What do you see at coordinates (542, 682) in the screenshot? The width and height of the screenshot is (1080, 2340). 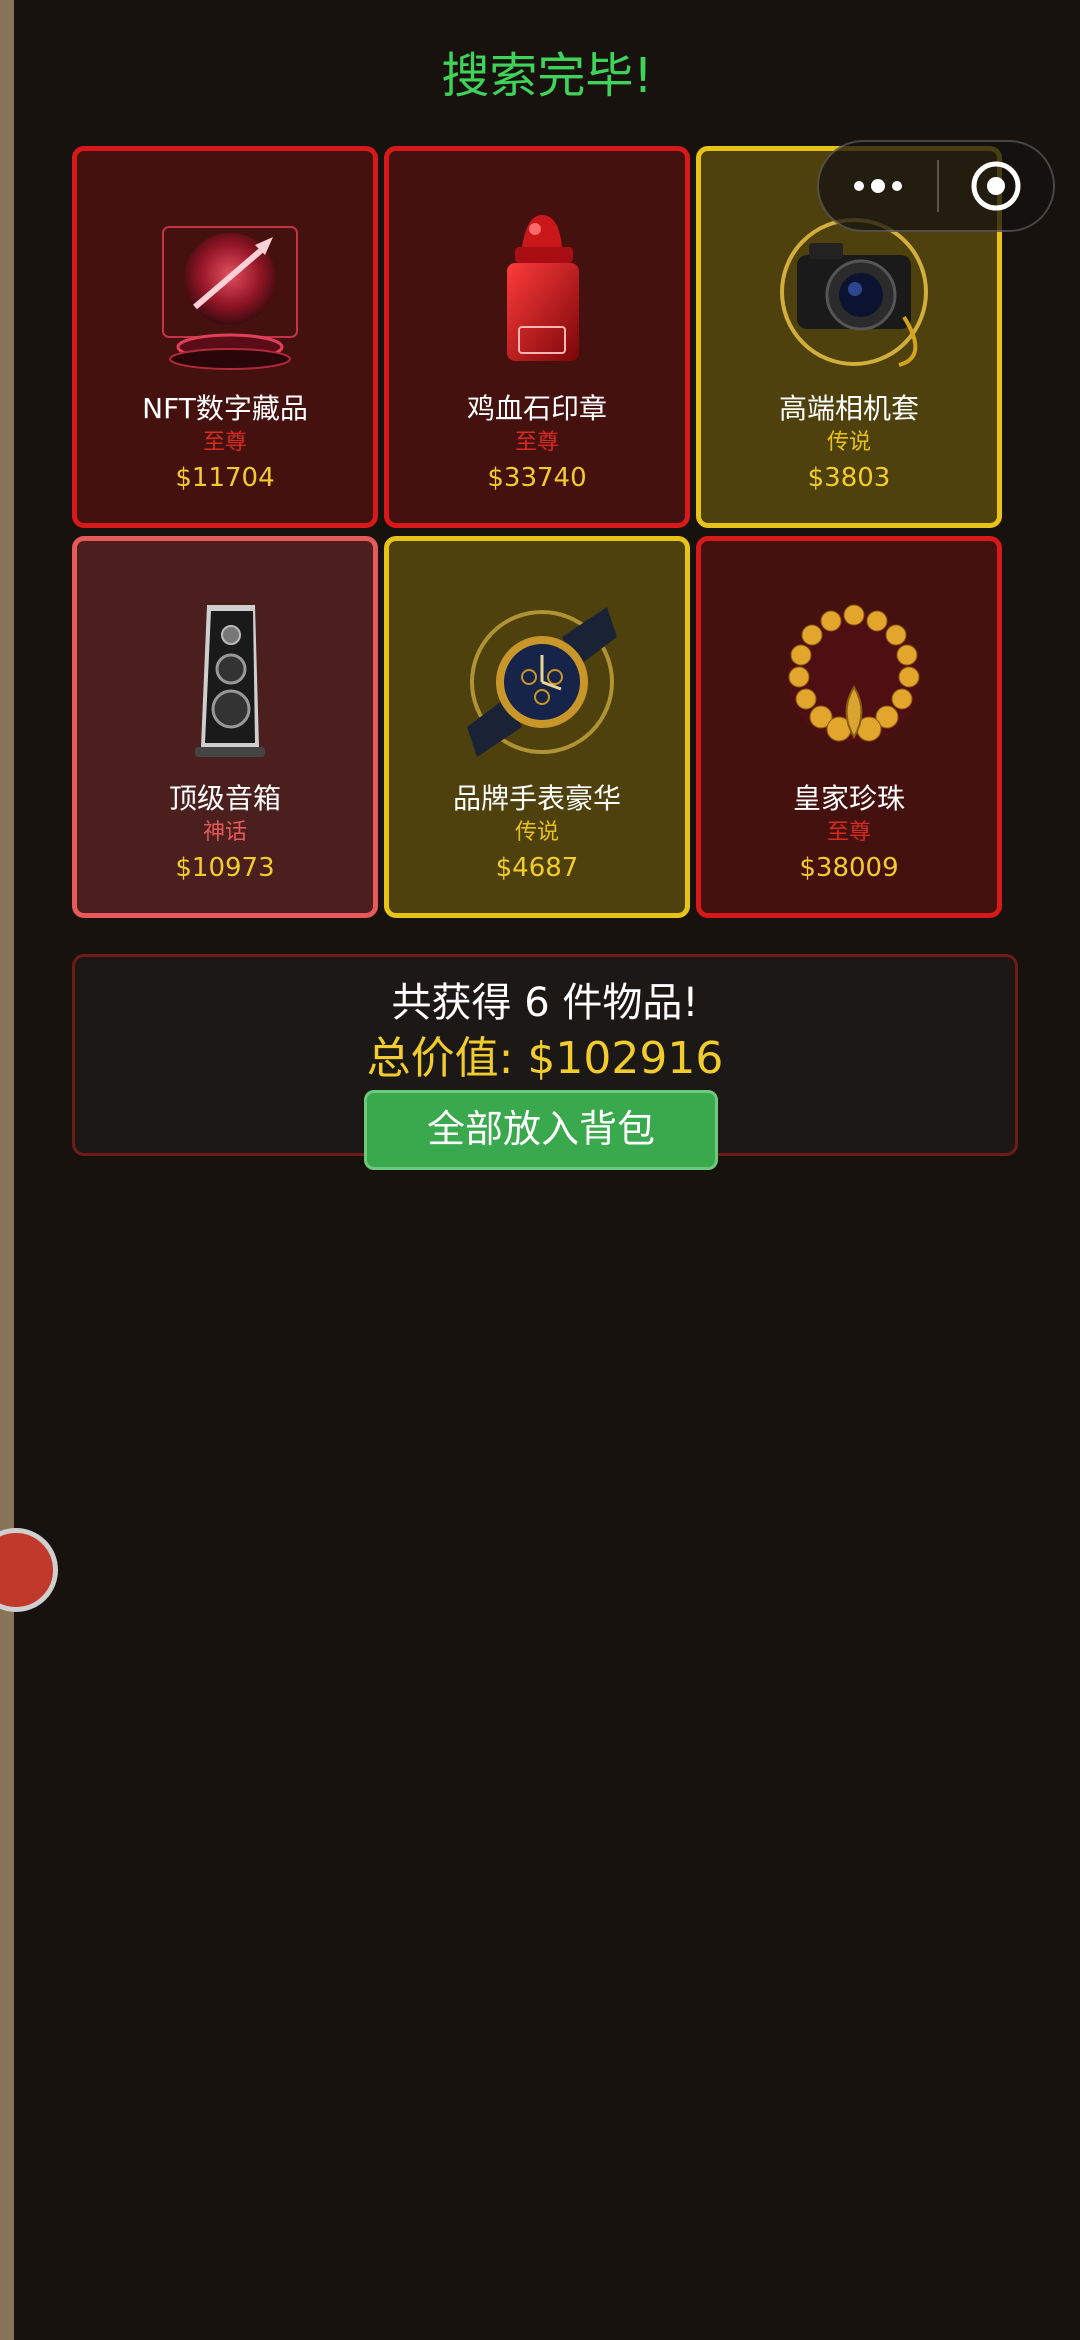 I see `watch-icon` at bounding box center [542, 682].